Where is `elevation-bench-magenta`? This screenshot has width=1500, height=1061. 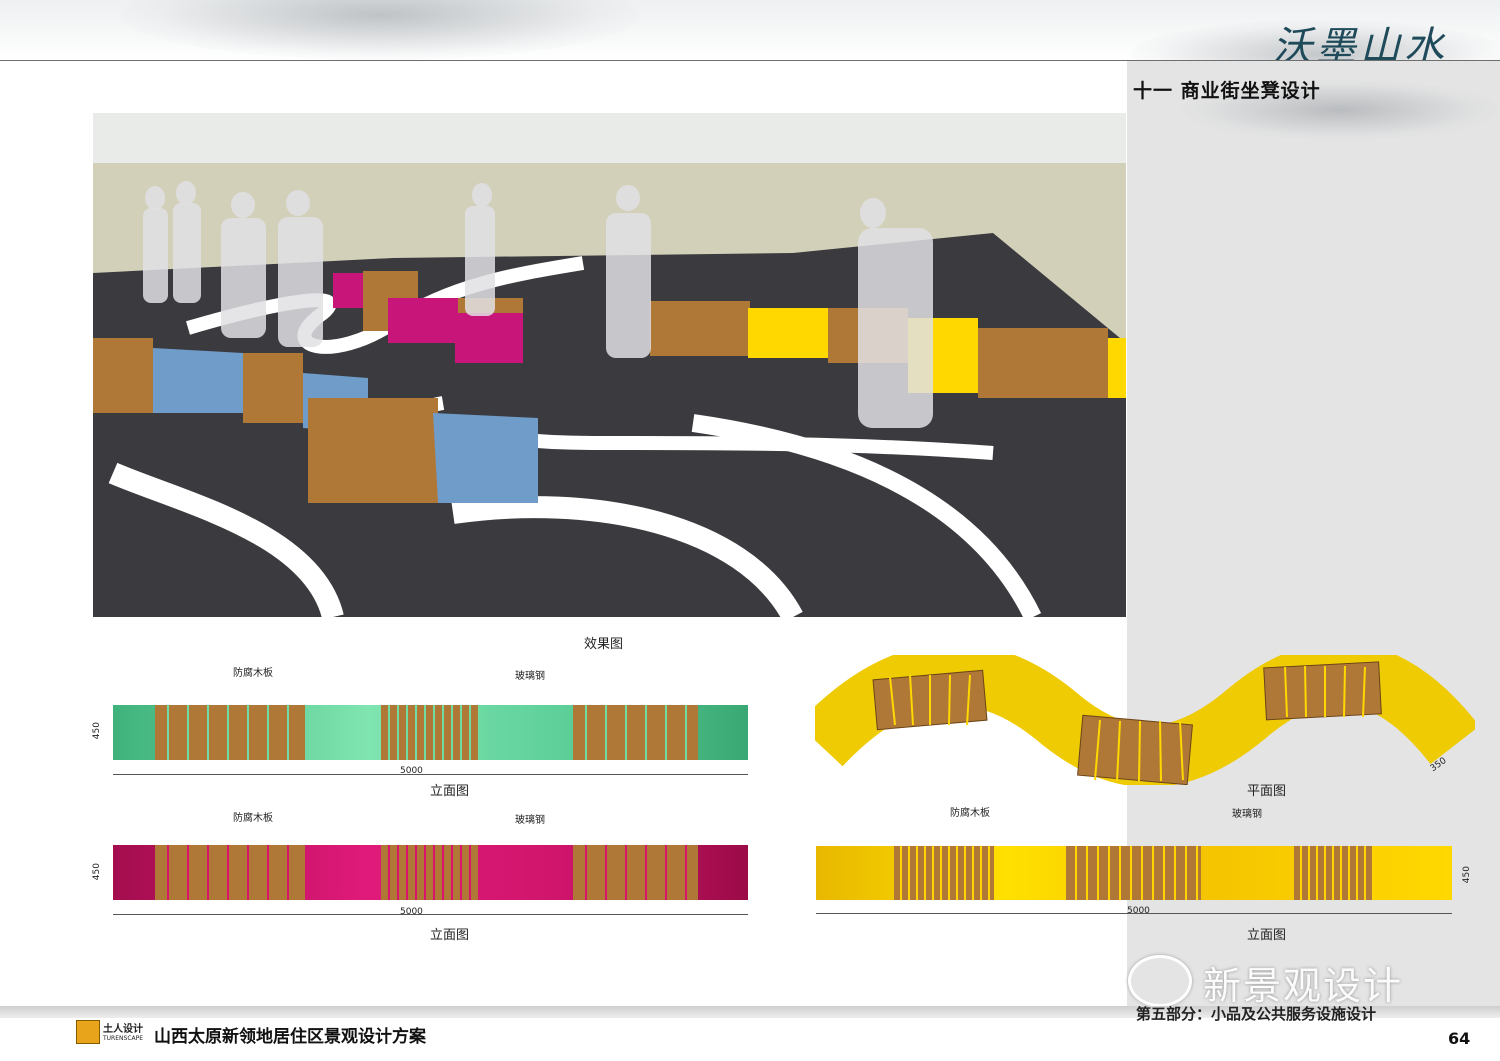 elevation-bench-magenta is located at coordinates (430, 872).